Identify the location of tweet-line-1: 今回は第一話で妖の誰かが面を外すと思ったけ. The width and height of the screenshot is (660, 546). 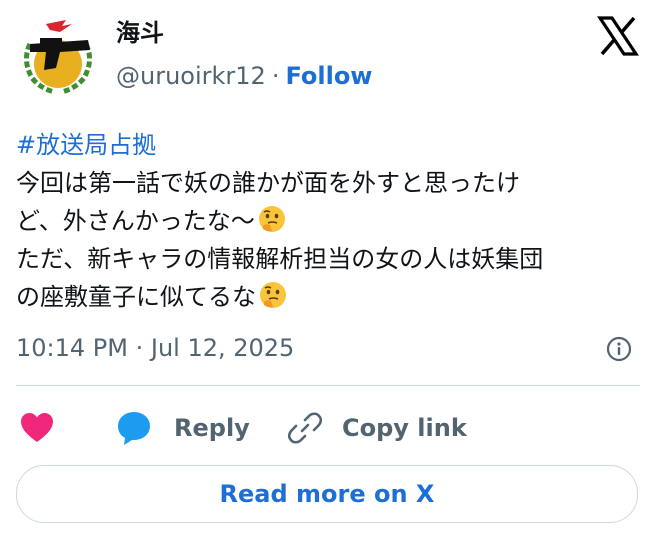
(268, 183).